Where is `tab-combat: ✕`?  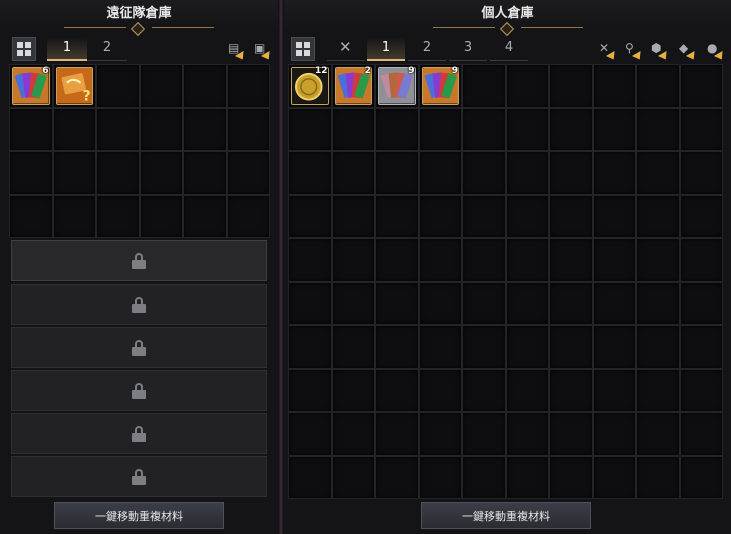
tab-combat: ✕ is located at coordinates (346, 49).